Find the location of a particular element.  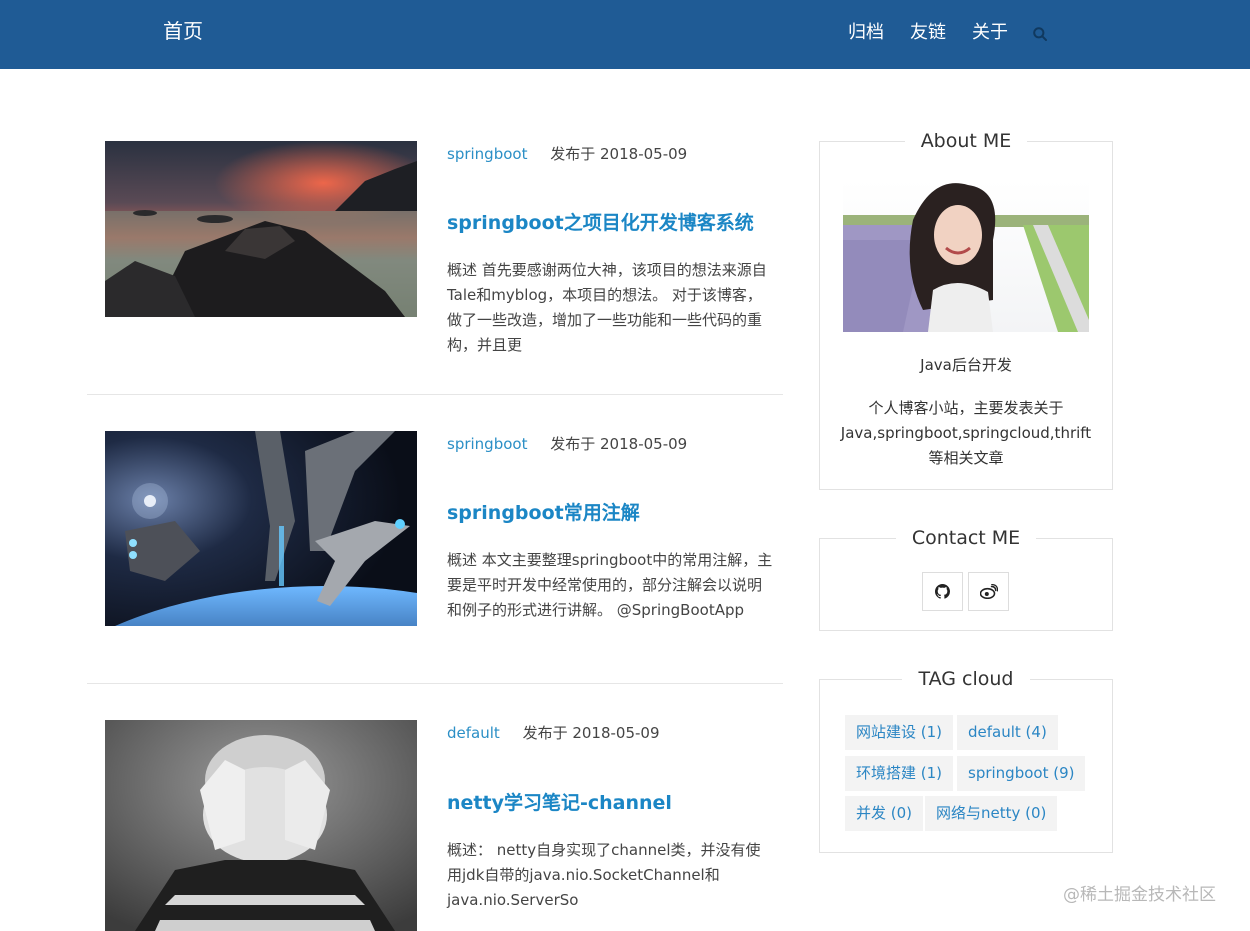

post-title: springboot之项目化开发博客系统 is located at coordinates (600, 223).